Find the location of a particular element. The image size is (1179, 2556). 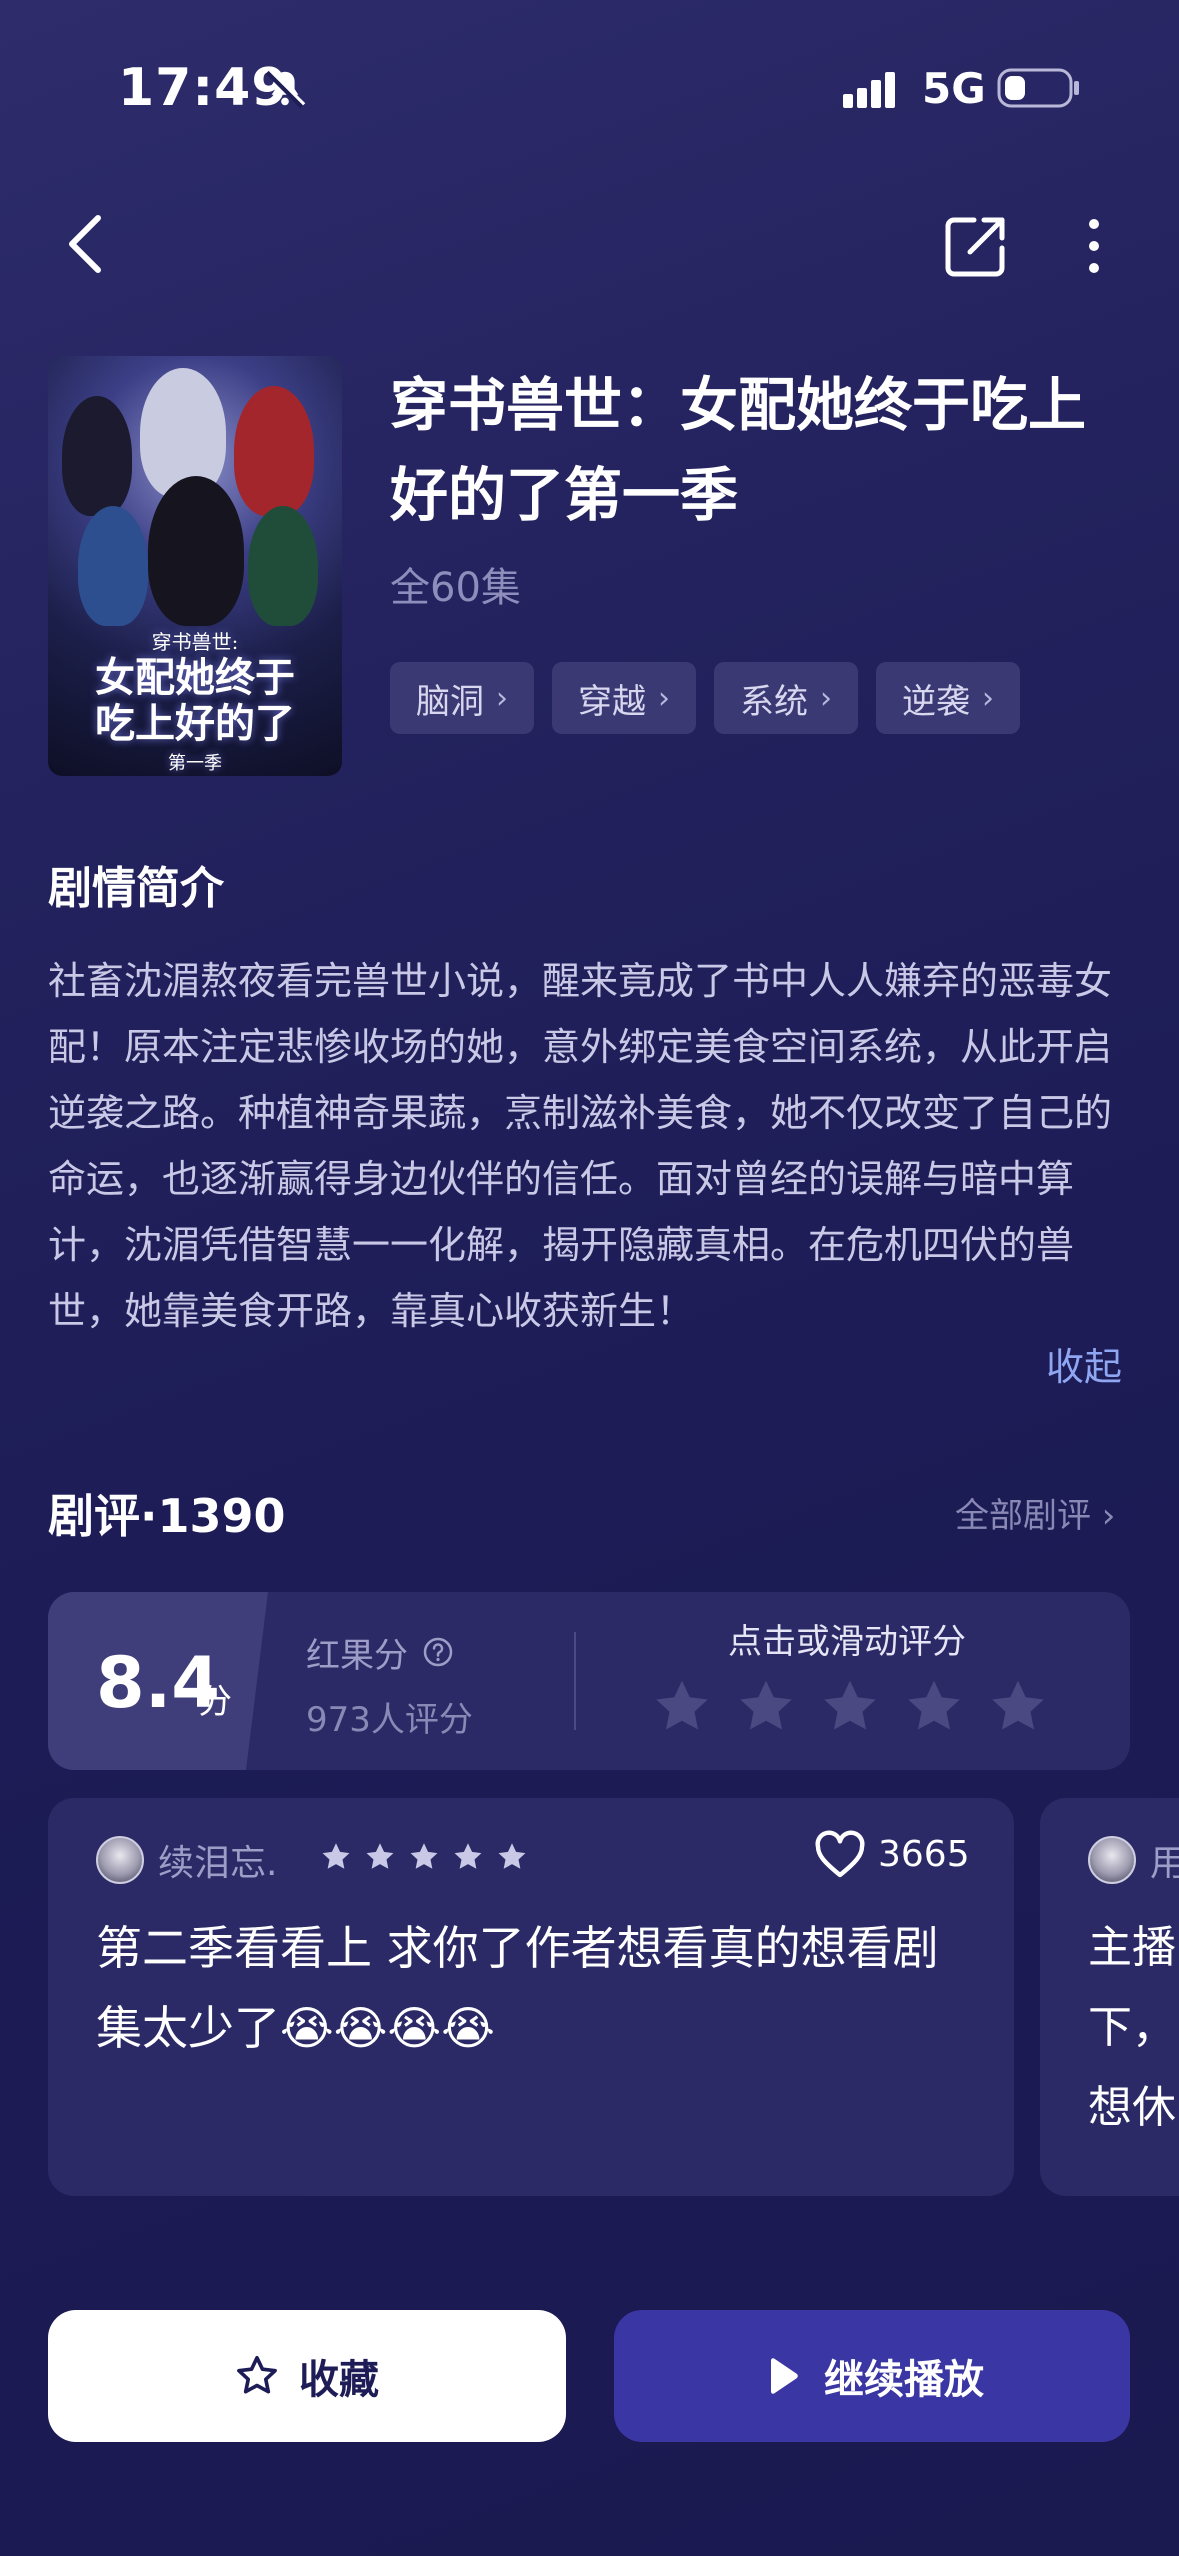

episode-count: 全60集 is located at coordinates (455, 588).